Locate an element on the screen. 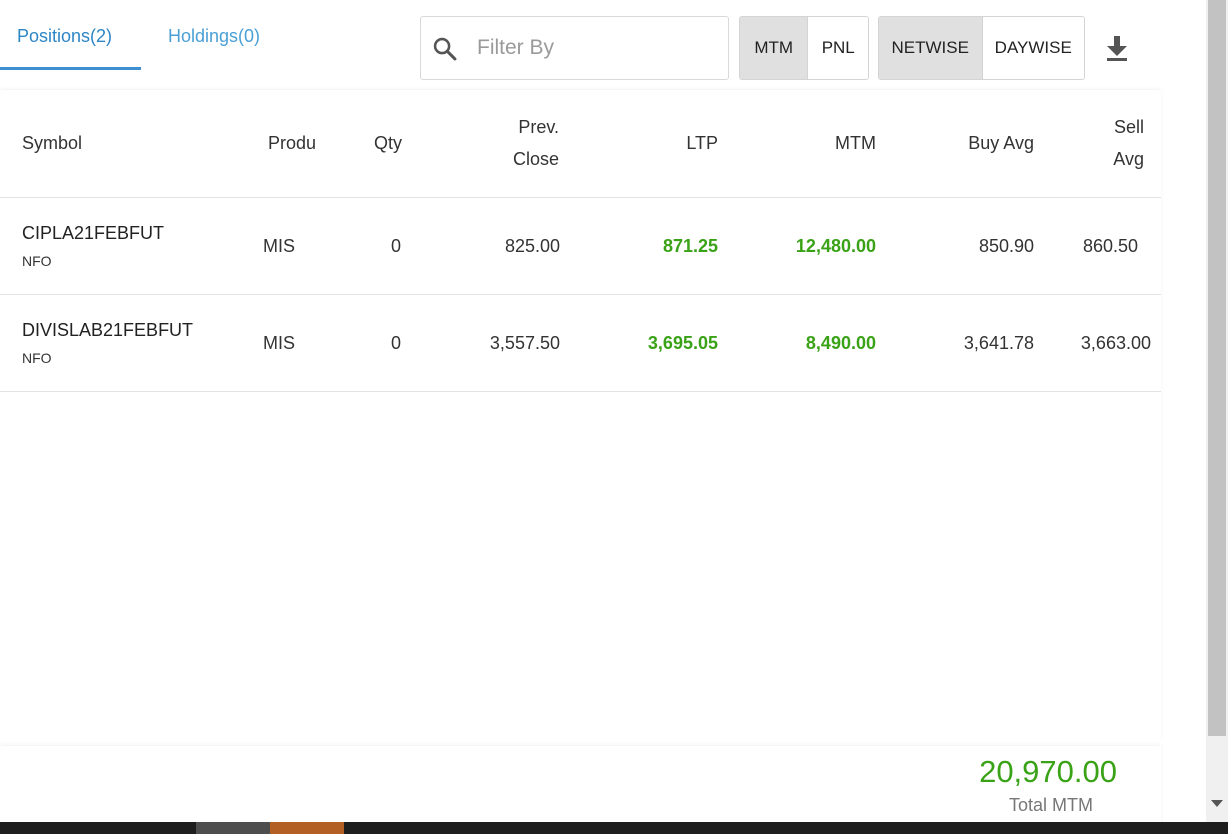 The height and width of the screenshot is (834, 1228). sell-avg-value: 3,663.00 is located at coordinates (1115, 343).